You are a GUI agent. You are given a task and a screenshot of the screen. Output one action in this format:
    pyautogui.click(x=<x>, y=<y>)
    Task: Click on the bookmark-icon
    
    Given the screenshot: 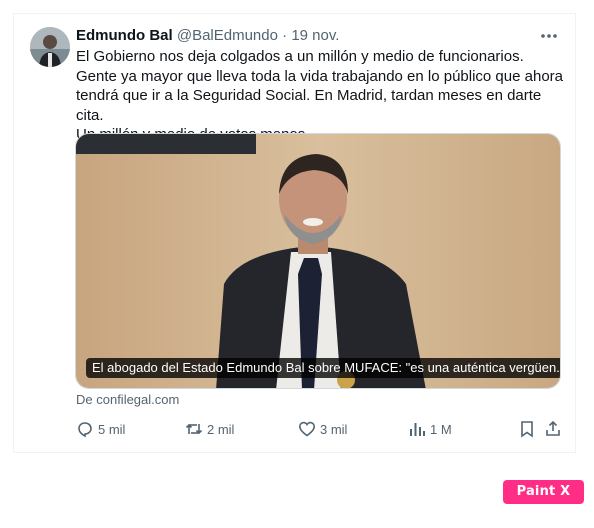 What is the action you would take?
    pyautogui.click(x=527, y=429)
    